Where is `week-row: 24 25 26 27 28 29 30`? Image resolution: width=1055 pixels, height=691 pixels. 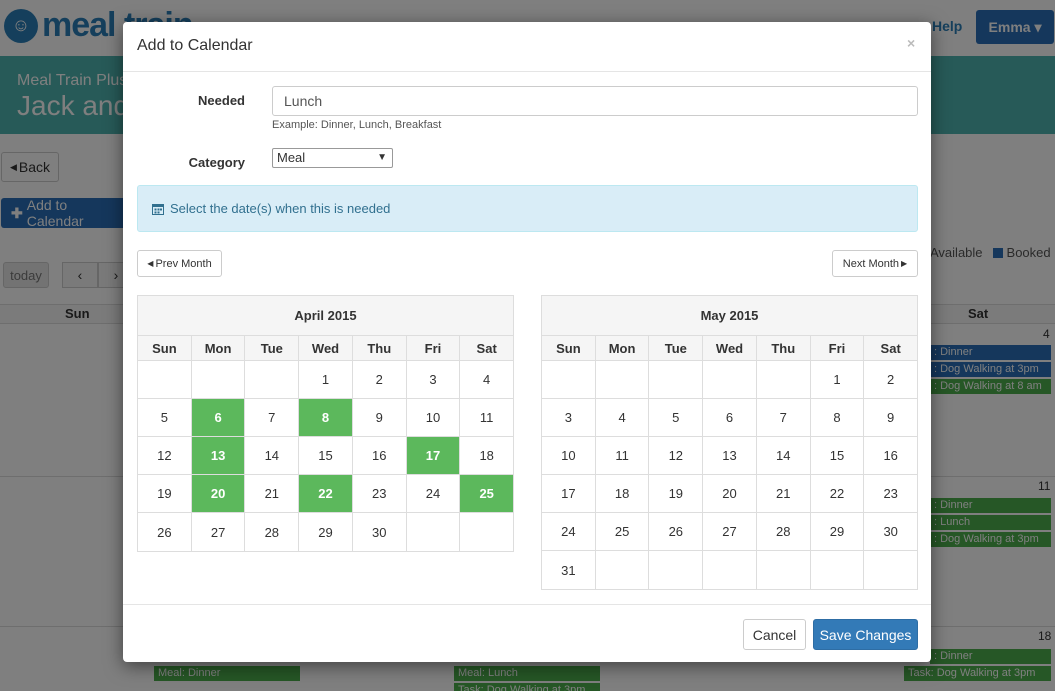 week-row: 24 25 26 27 28 29 30 is located at coordinates (729, 532).